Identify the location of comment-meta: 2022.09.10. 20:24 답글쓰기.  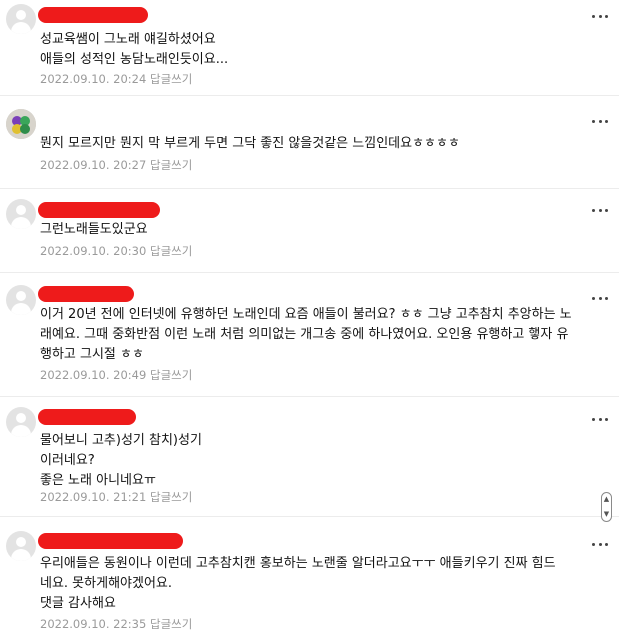
(116, 79).